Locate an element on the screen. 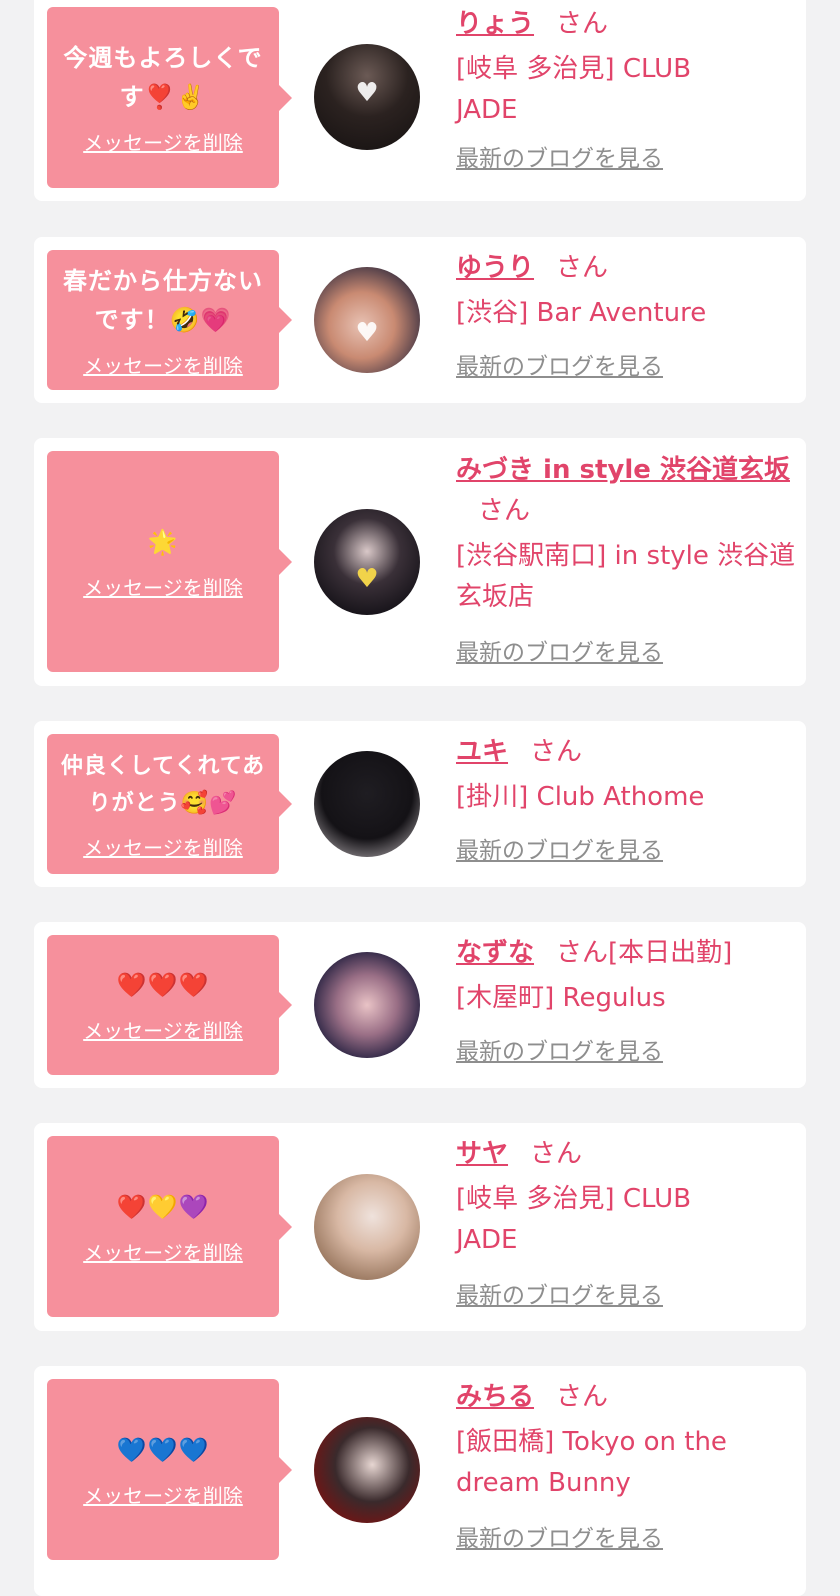 The image size is (840, 1596). status-text: [本日出勤] is located at coordinates (670, 953).